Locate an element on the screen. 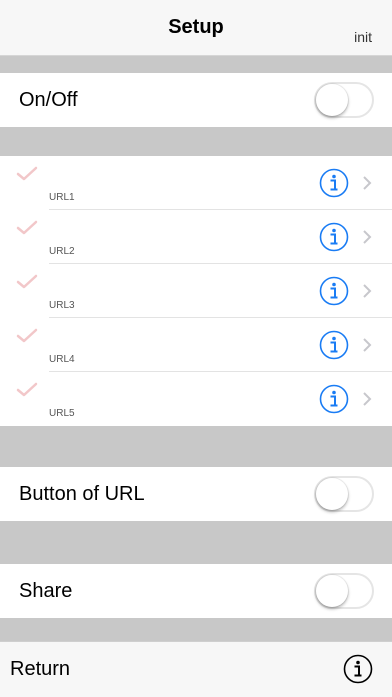 This screenshot has height=697, width=392. share-toggle is located at coordinates (344, 591).